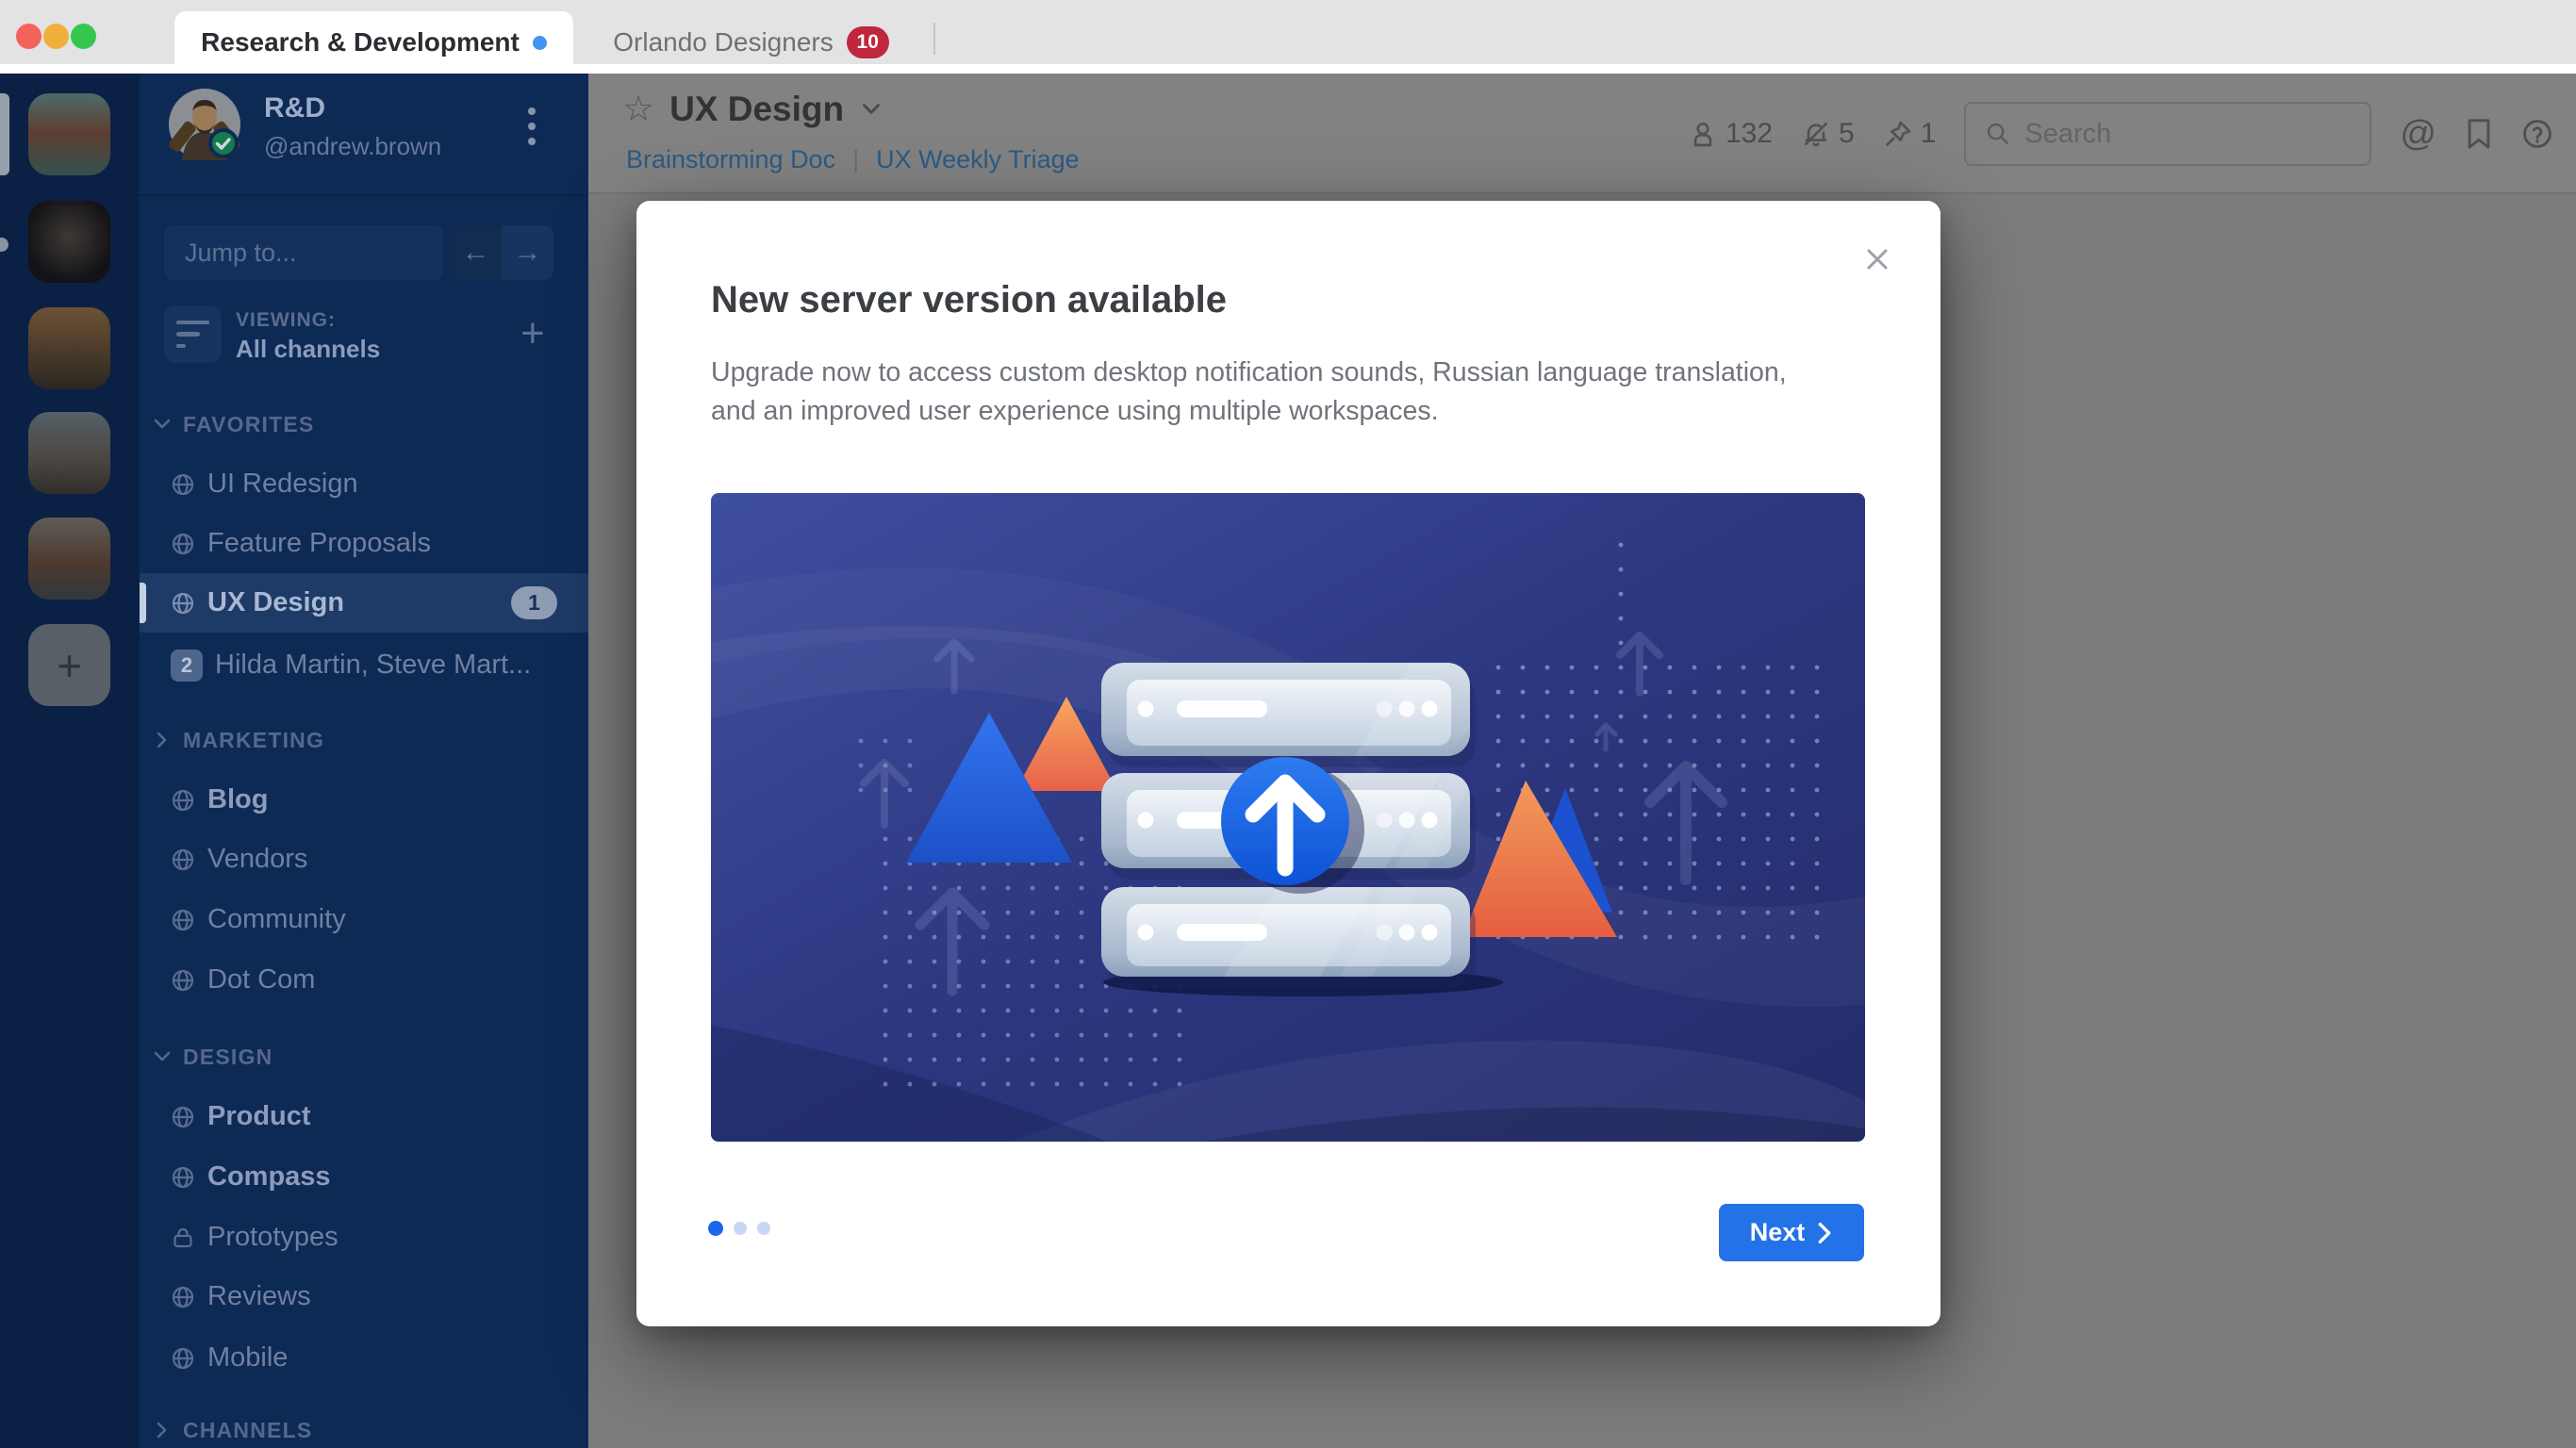  What do you see at coordinates (1877, 259) in the screenshot?
I see `close-icon` at bounding box center [1877, 259].